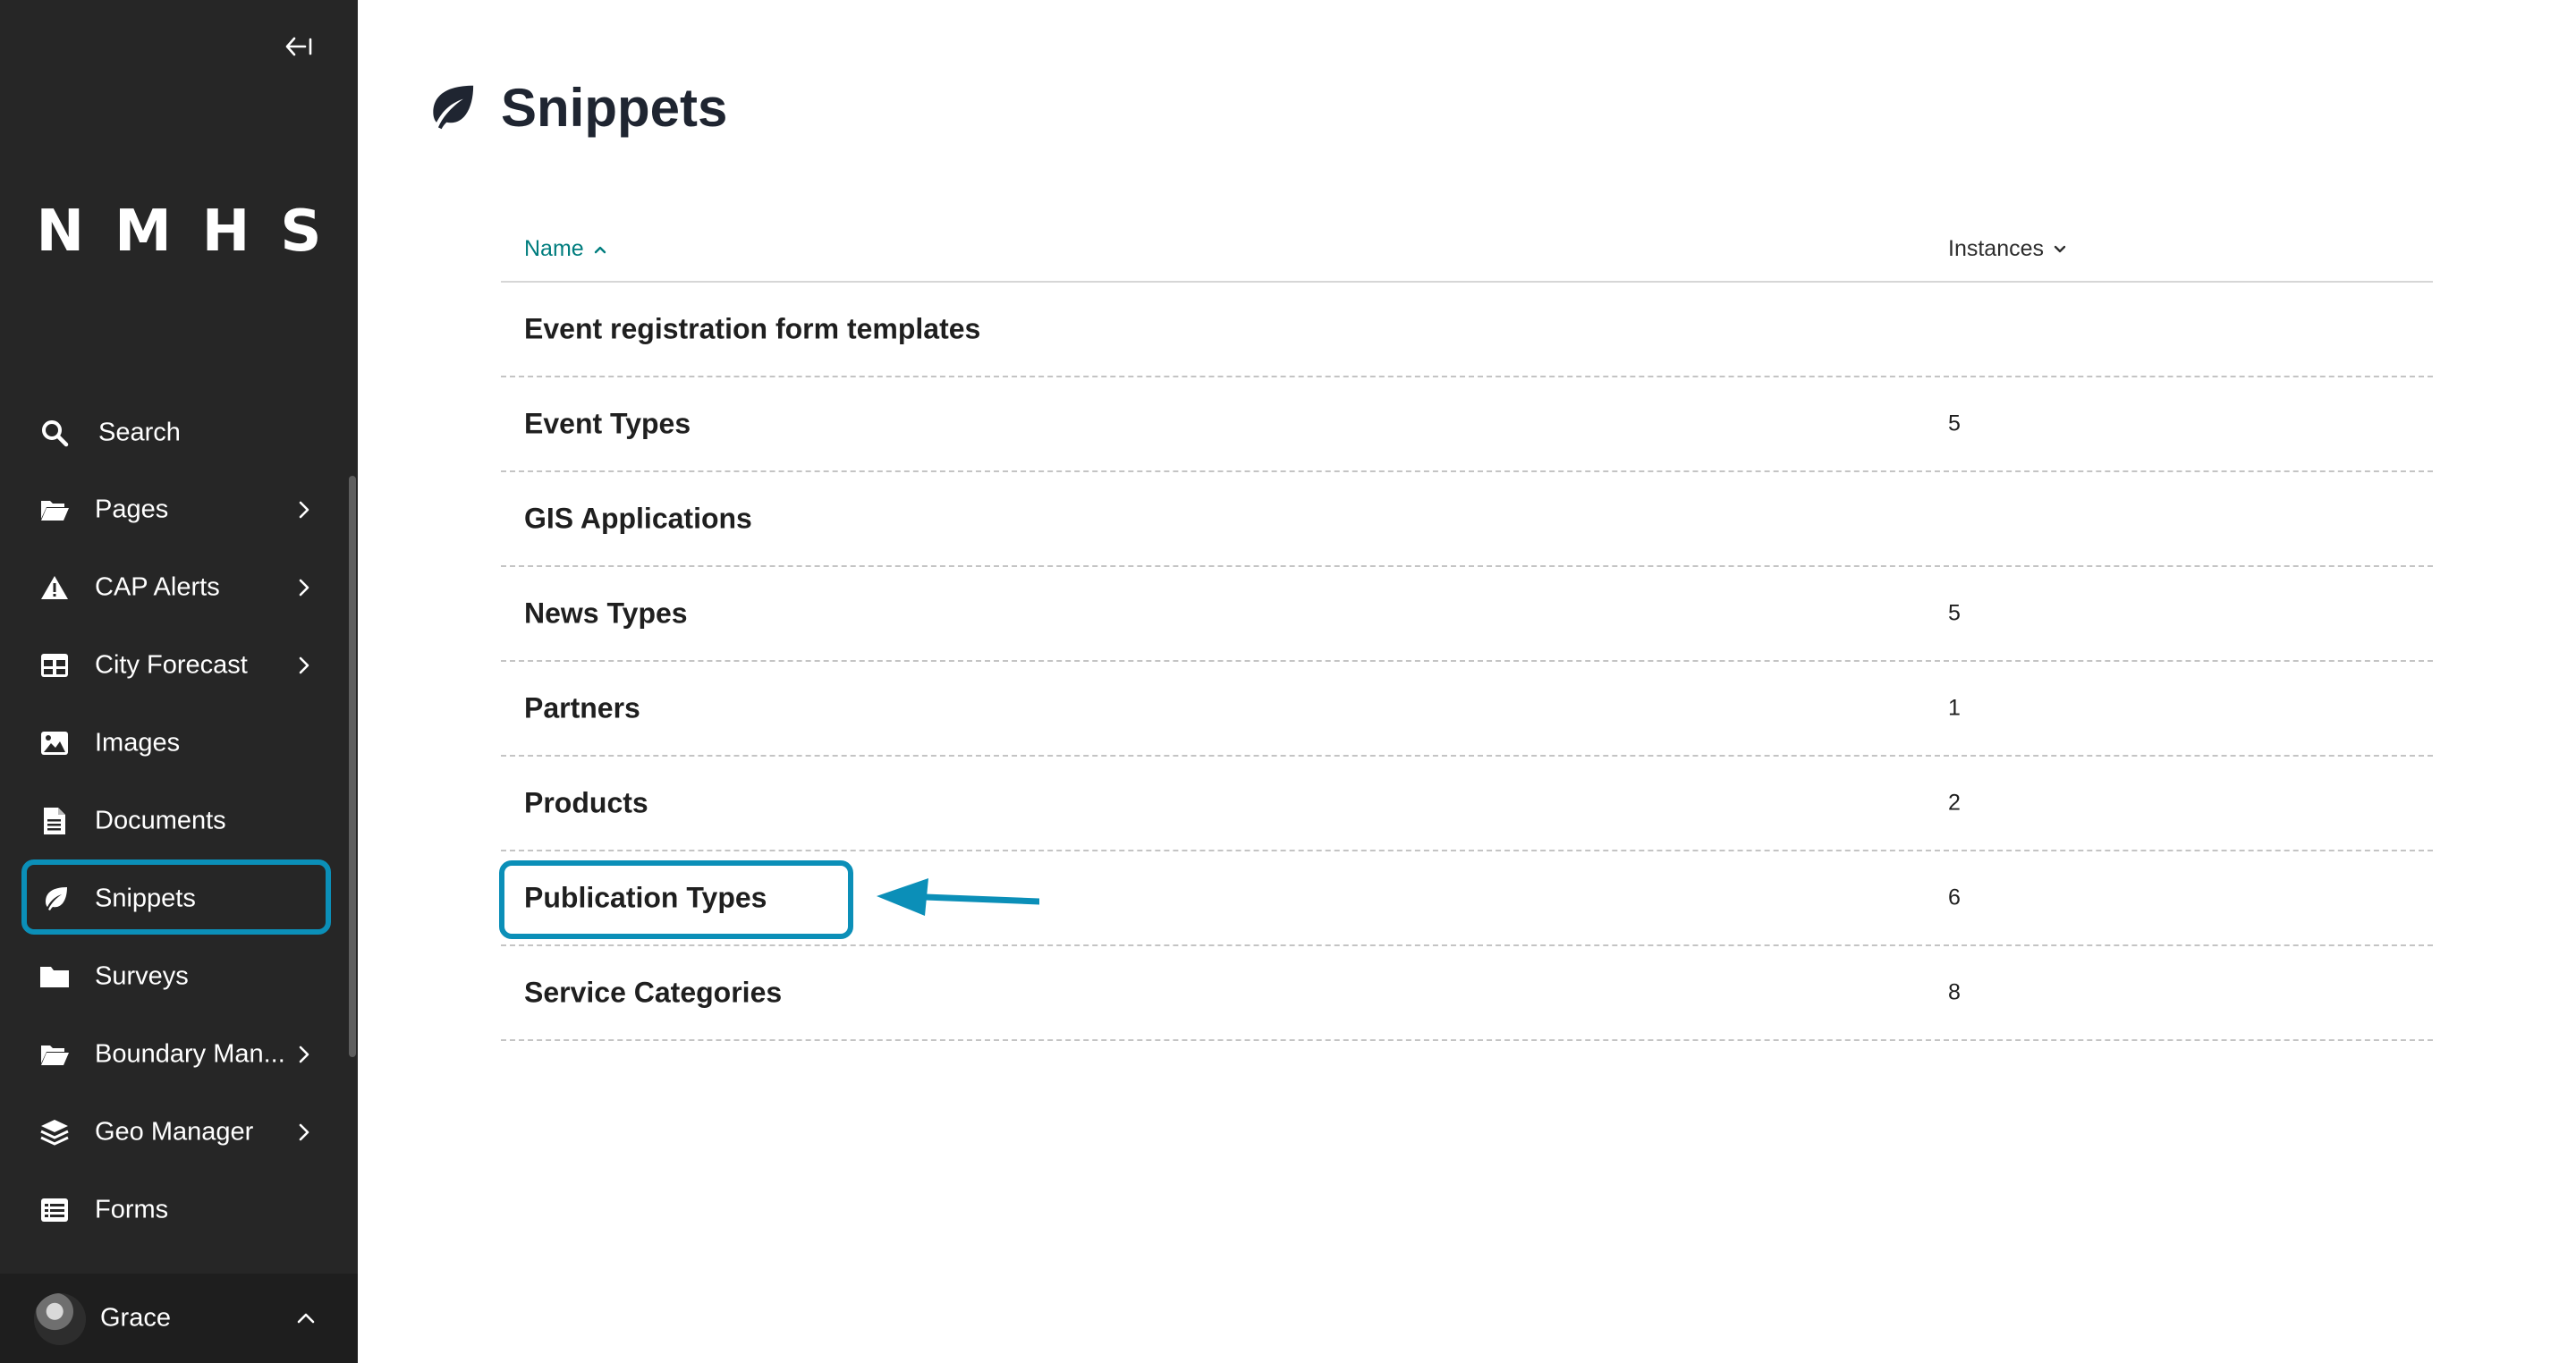 This screenshot has width=2576, height=1363. I want to click on table-row: Service Categories 8, so click(1467, 993).